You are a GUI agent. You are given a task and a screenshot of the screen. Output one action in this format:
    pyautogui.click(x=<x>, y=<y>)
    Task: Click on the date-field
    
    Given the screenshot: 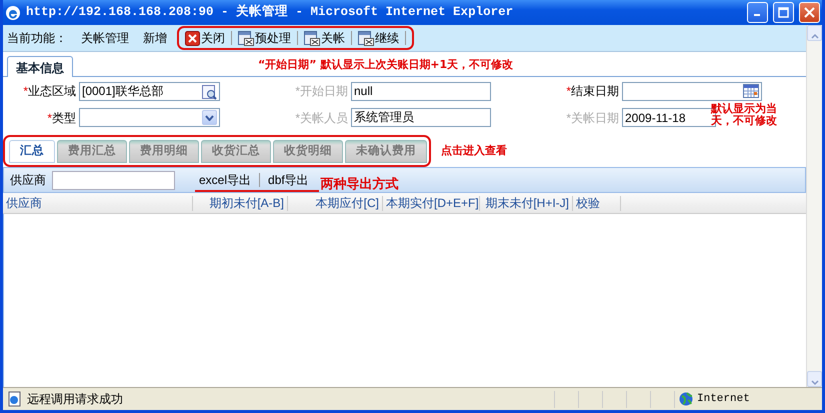 What is the action you would take?
    pyautogui.click(x=692, y=91)
    